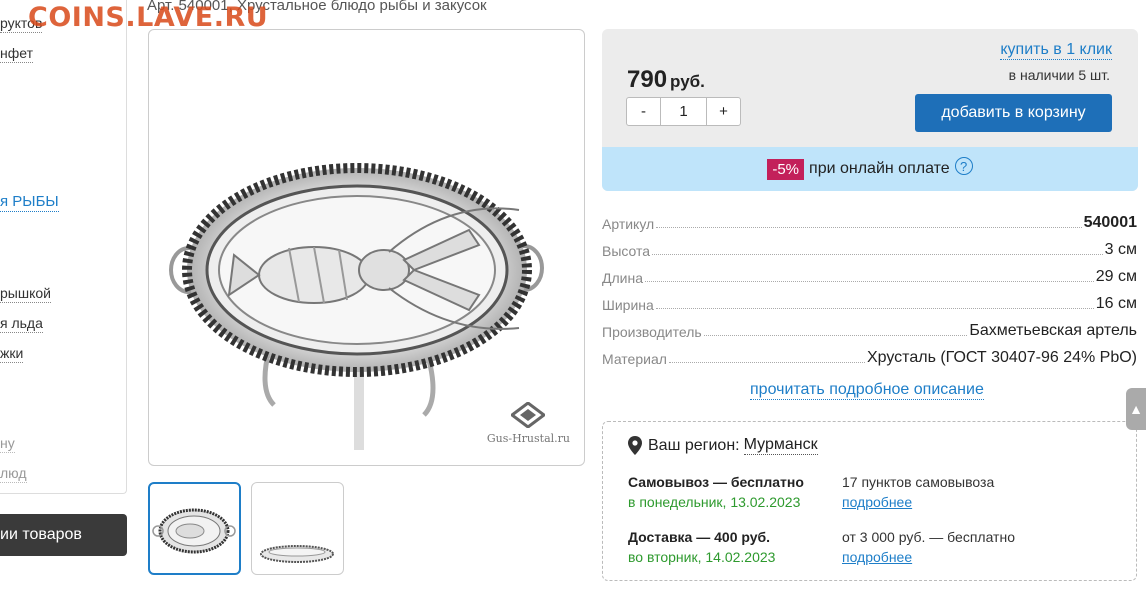  I want to click on price-currency: руб., so click(687, 81).